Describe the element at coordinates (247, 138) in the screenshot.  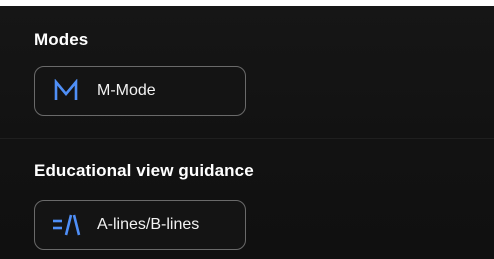
I see `section-divider` at that location.